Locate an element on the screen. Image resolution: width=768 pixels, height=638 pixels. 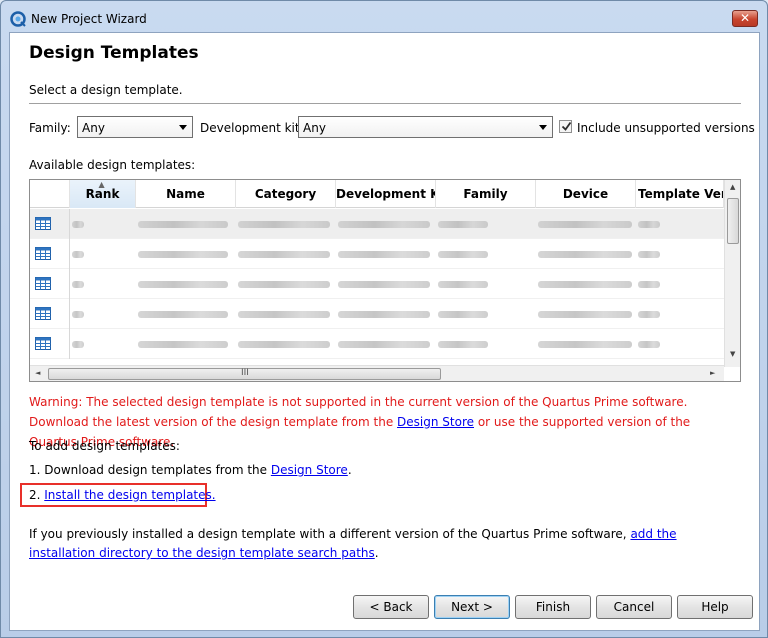
devkit-value: Any is located at coordinates (314, 128).